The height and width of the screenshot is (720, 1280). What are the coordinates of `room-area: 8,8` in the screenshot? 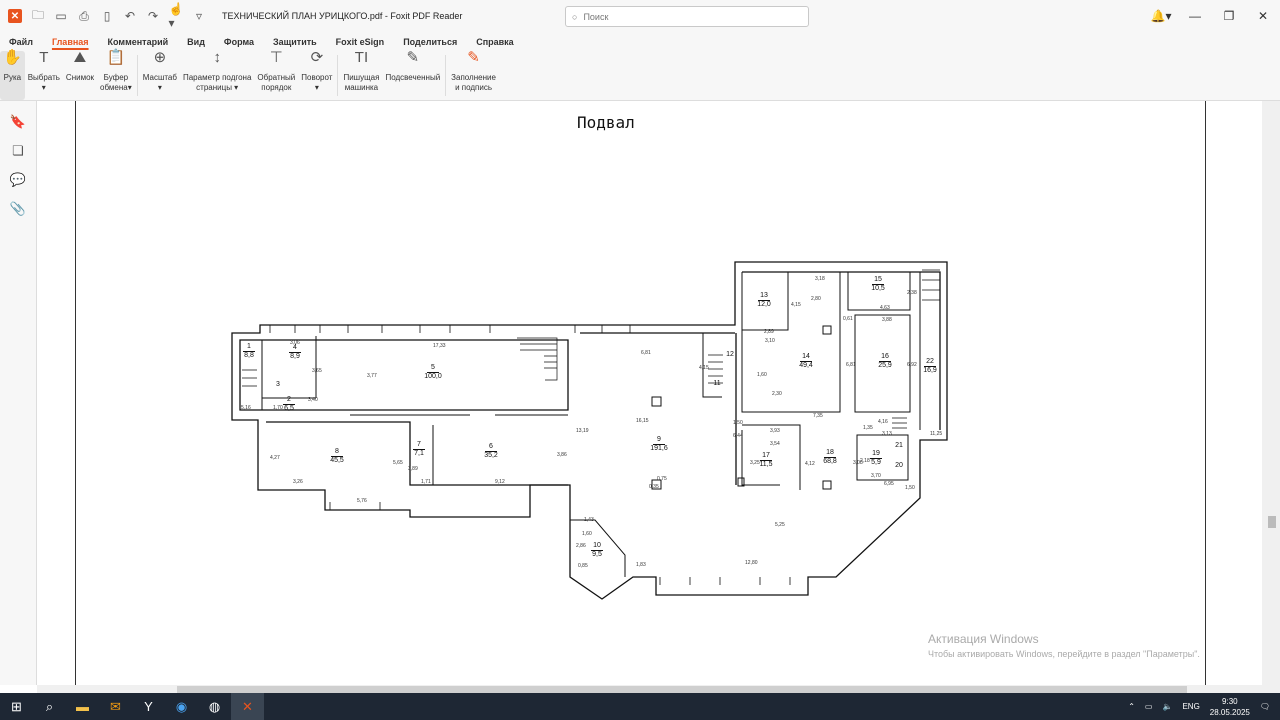 It's located at (249, 355).